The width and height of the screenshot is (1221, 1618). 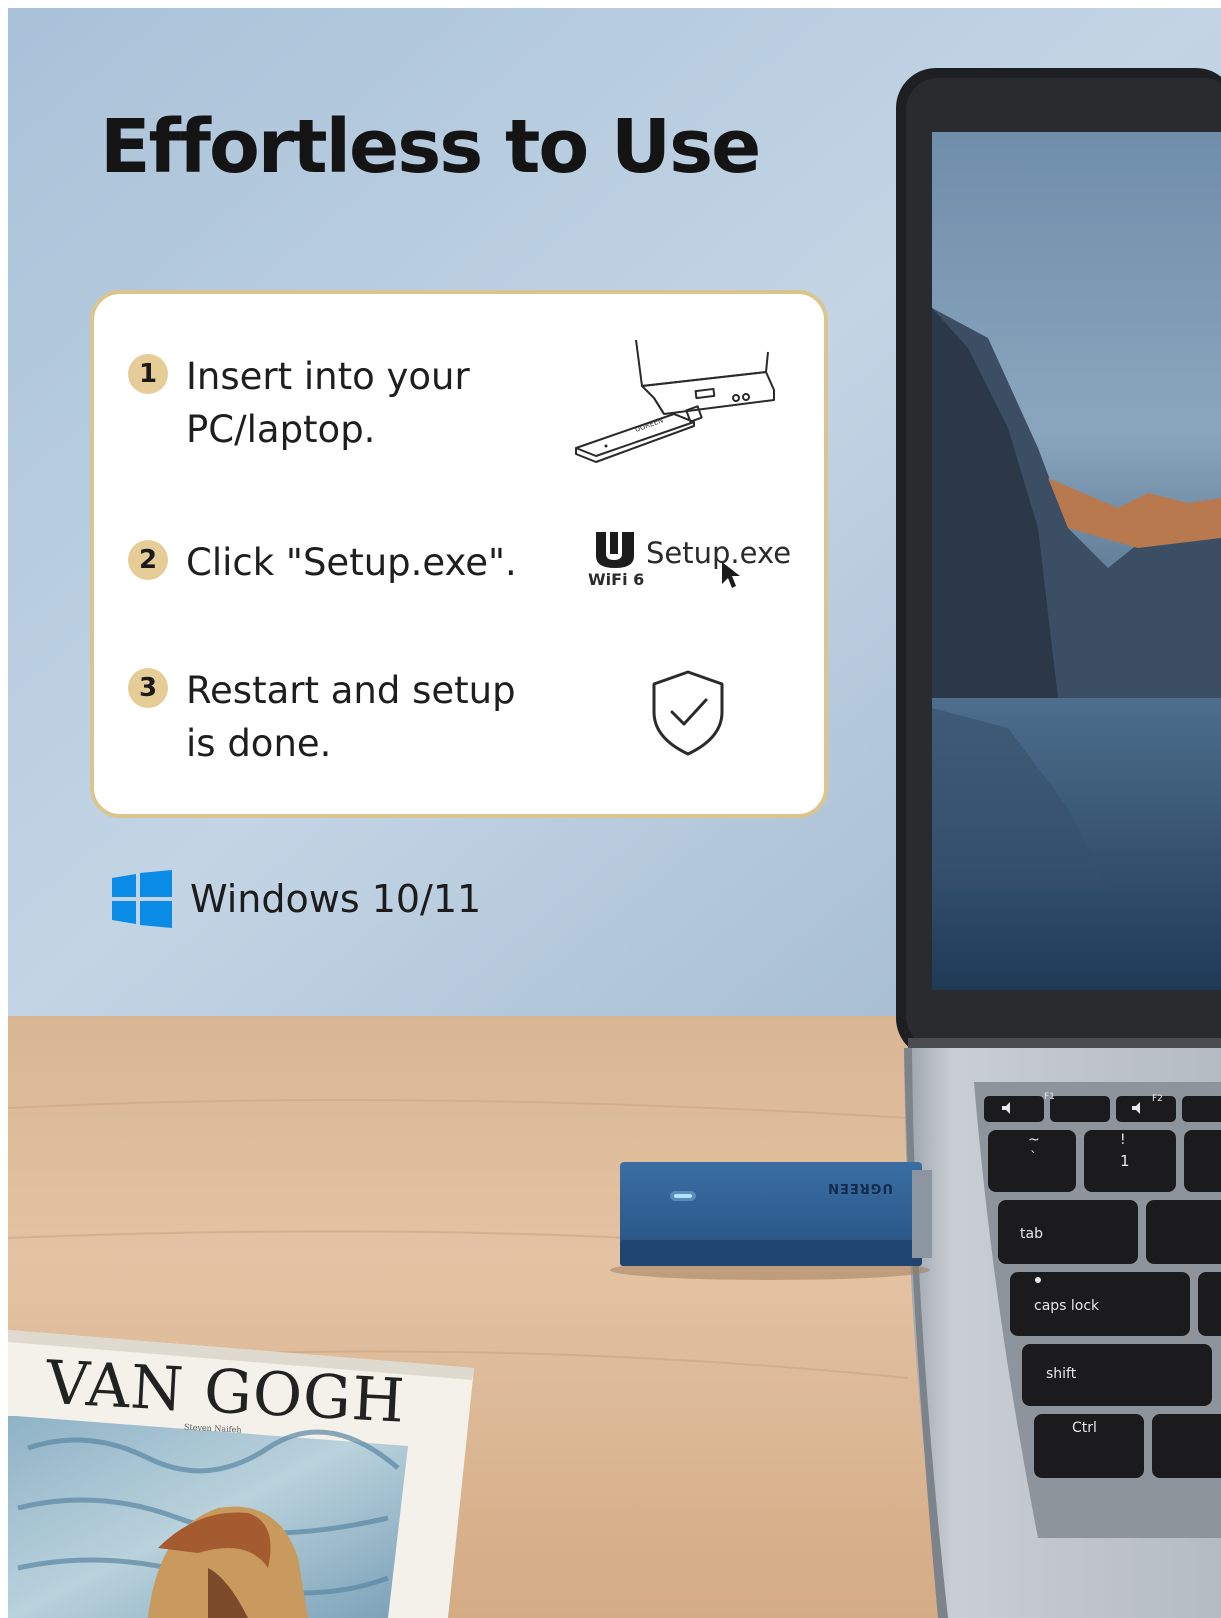 What do you see at coordinates (649, 425) in the screenshot?
I see `svg-text: UGREEN` at bounding box center [649, 425].